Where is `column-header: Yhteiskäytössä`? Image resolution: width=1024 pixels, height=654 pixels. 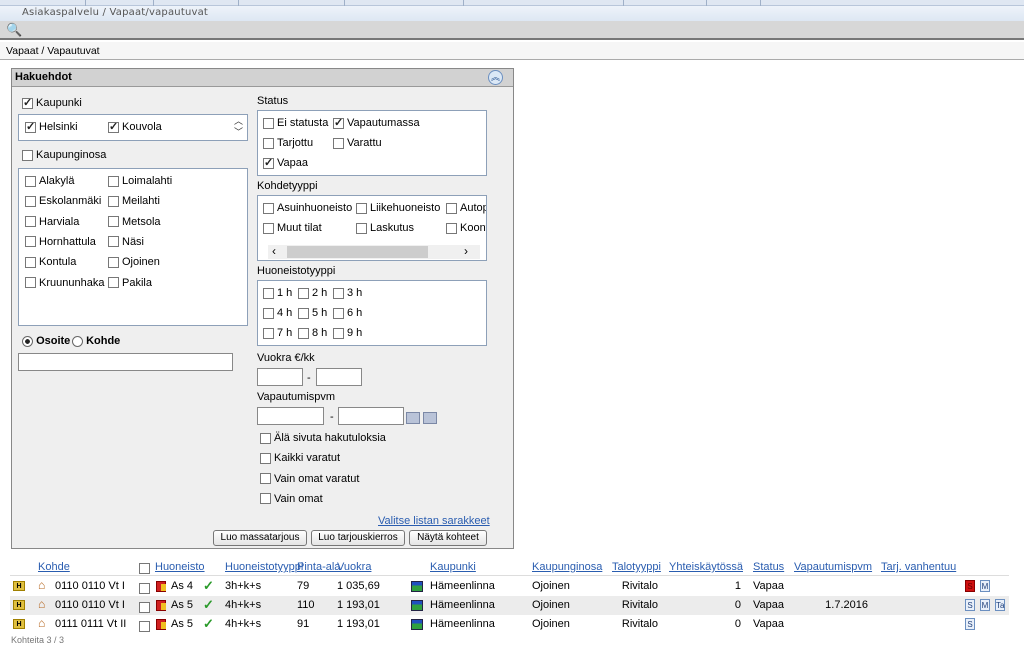 column-header: Yhteiskäytössä is located at coordinates (706, 567).